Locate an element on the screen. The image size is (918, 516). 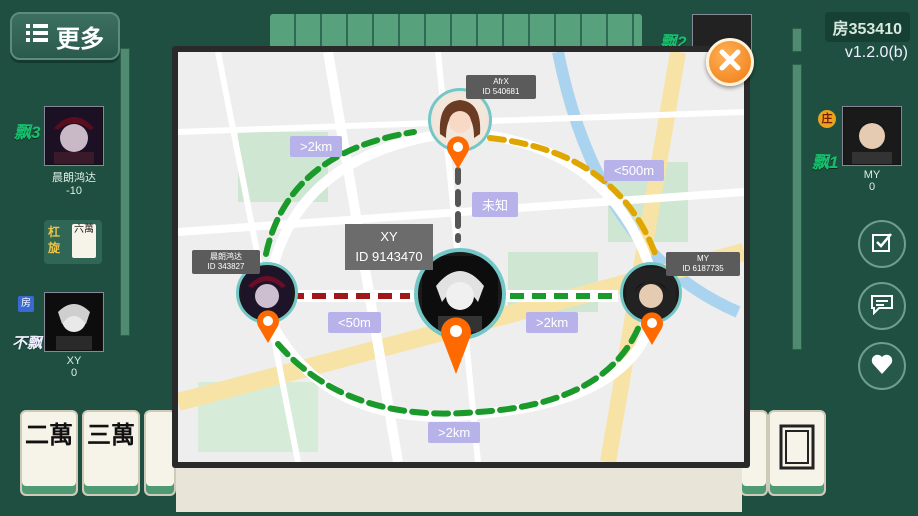
distance-label-left-center: <50m is located at coordinates (354, 322).